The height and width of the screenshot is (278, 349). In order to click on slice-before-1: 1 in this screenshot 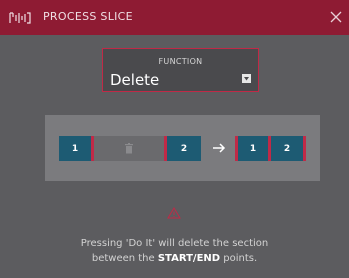, I will do `click(76, 148)`.